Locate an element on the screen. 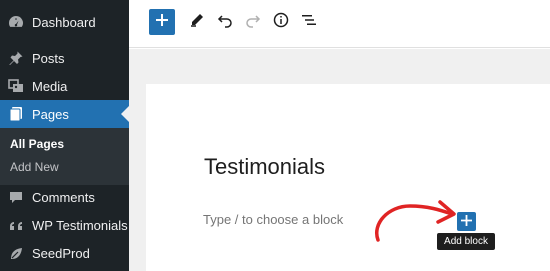  sidebar-item-pages: Pages is located at coordinates (64, 114).